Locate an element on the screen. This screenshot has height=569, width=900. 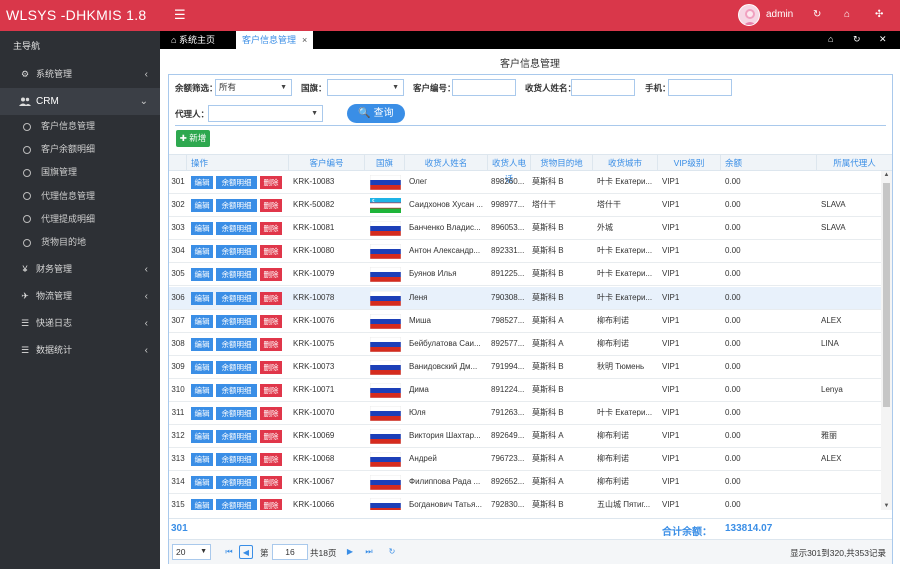
page-size-select: 20 ▼ is located at coordinates (191, 552).